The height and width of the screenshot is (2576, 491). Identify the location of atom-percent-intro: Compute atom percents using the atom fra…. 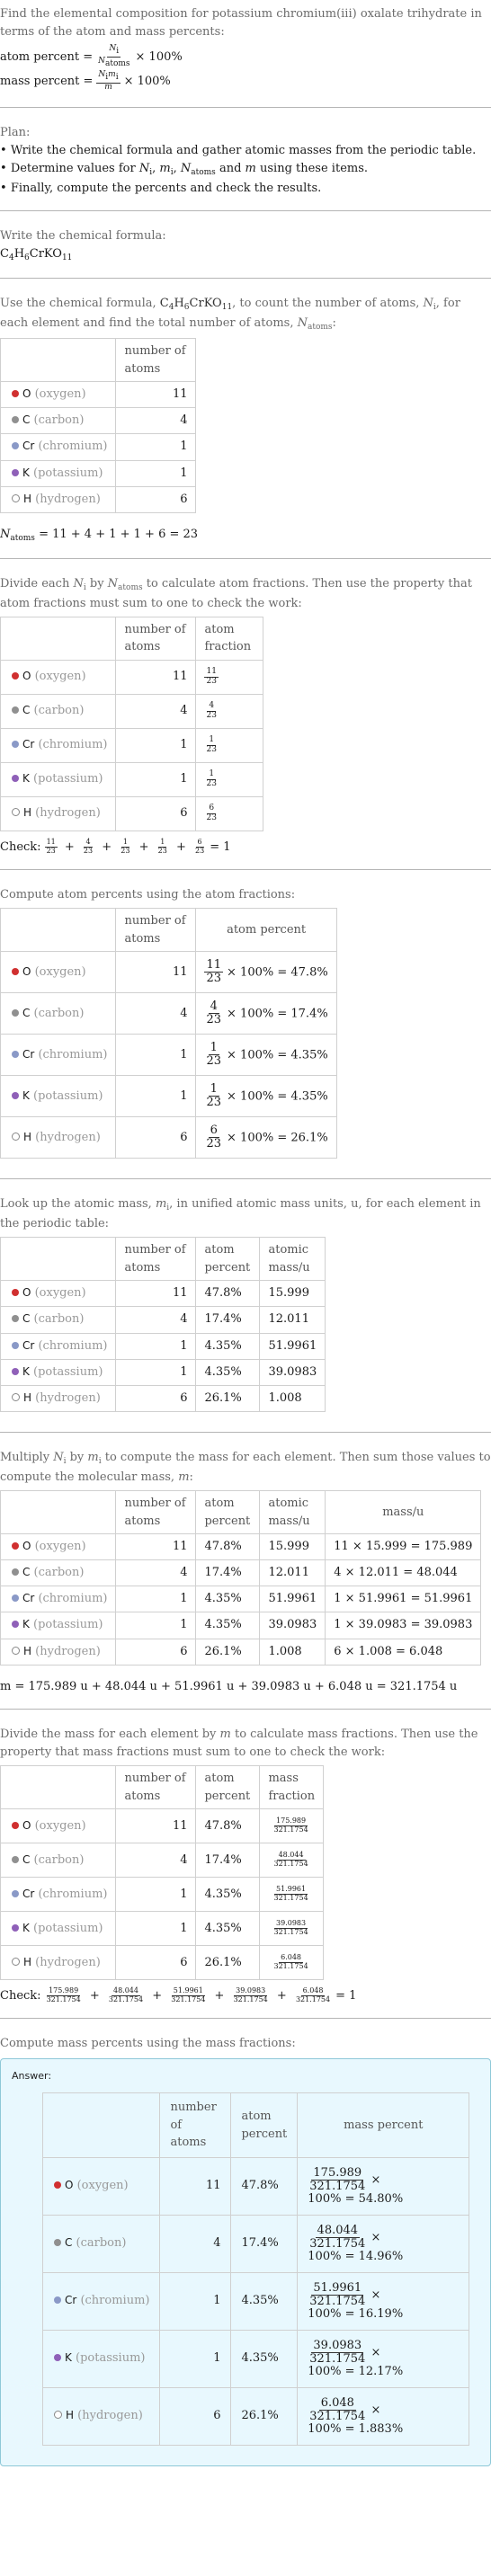
(148, 895).